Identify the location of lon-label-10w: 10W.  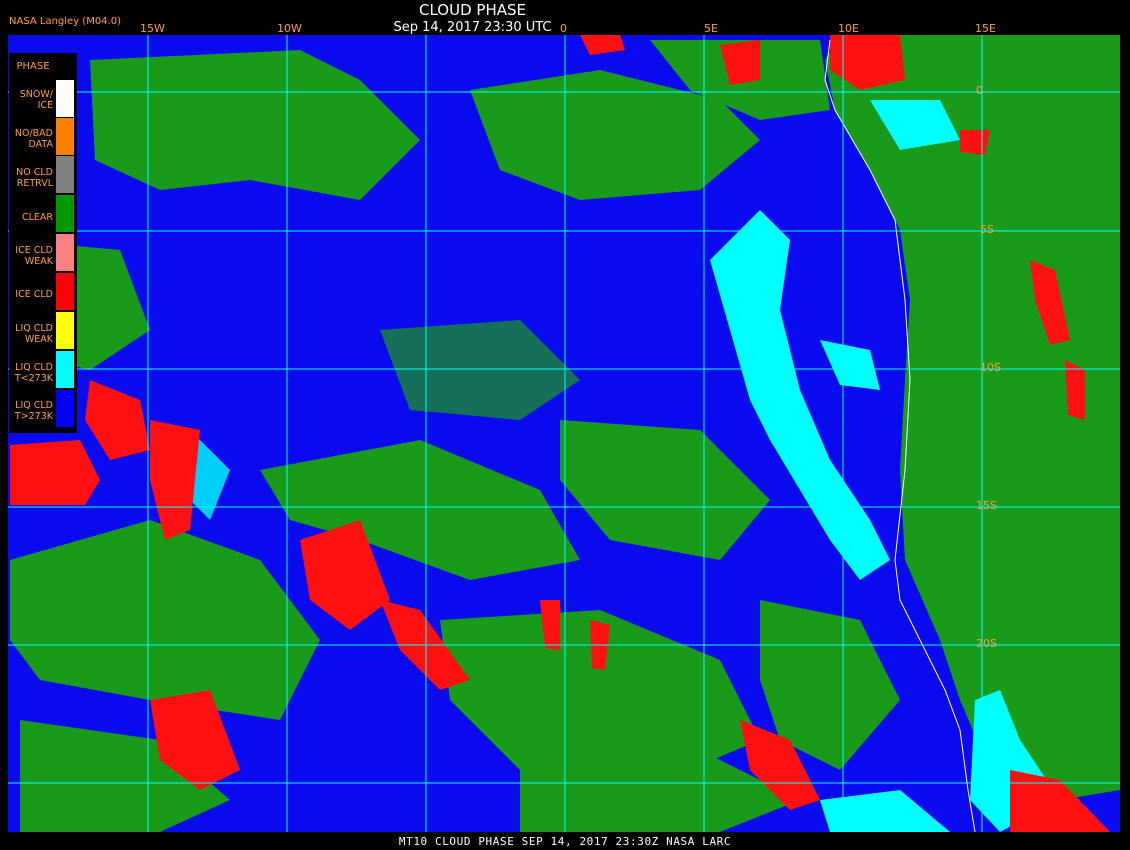
(289, 28).